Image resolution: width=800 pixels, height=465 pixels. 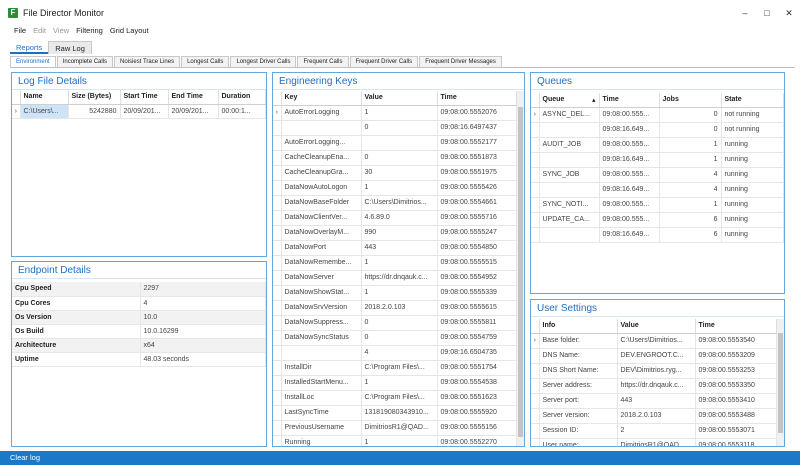 I want to click on table-row: › AutoErrorLogging 1 09:08:00.5552076, so click(x=395, y=113).